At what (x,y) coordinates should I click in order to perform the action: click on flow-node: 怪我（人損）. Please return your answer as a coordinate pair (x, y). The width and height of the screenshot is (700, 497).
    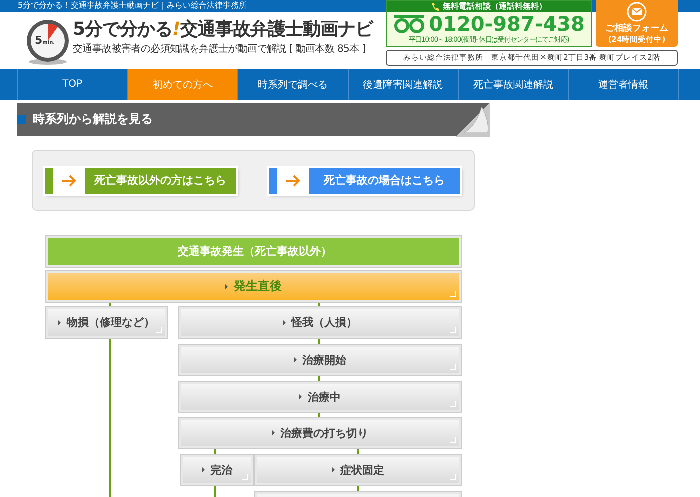
    Looking at the image, I should click on (320, 322).